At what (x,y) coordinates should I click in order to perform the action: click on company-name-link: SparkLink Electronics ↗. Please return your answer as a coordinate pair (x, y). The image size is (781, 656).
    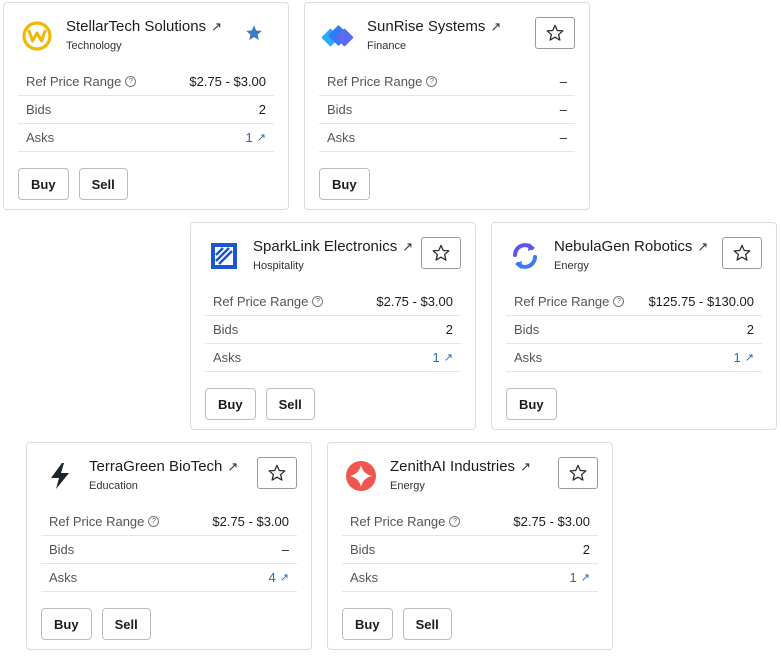
    Looking at the image, I should click on (333, 246).